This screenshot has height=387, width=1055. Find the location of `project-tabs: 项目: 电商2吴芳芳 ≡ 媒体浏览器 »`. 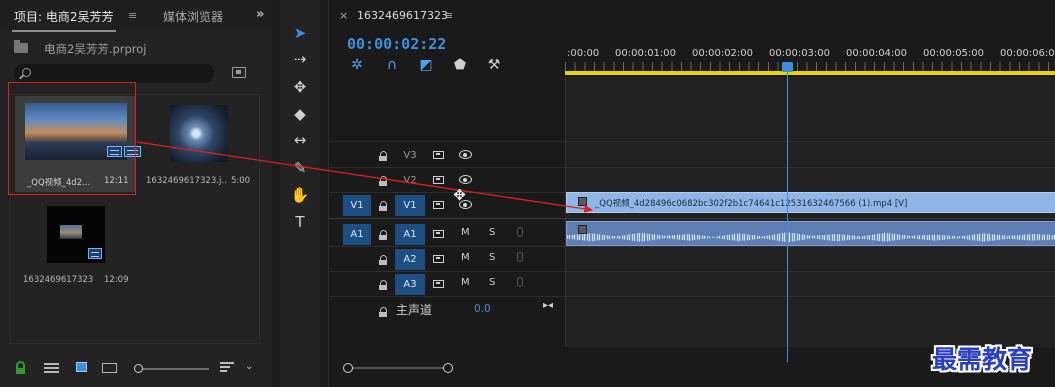

project-tabs: 项目: 电商2吴芳芳 ≡ 媒体浏览器 » is located at coordinates (136, 16).